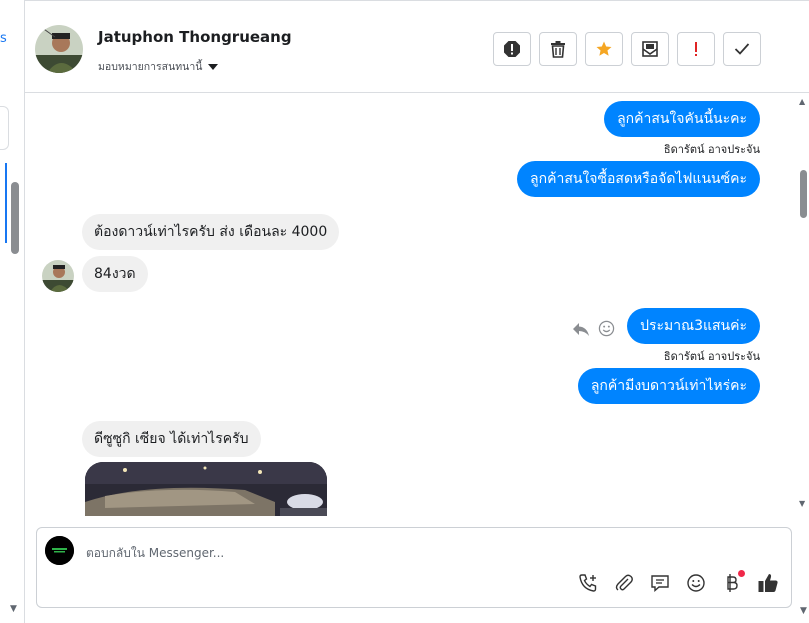 The width and height of the screenshot is (809, 623). What do you see at coordinates (195, 37) in the screenshot?
I see `contact-name: Jatuphon Thongrueang` at bounding box center [195, 37].